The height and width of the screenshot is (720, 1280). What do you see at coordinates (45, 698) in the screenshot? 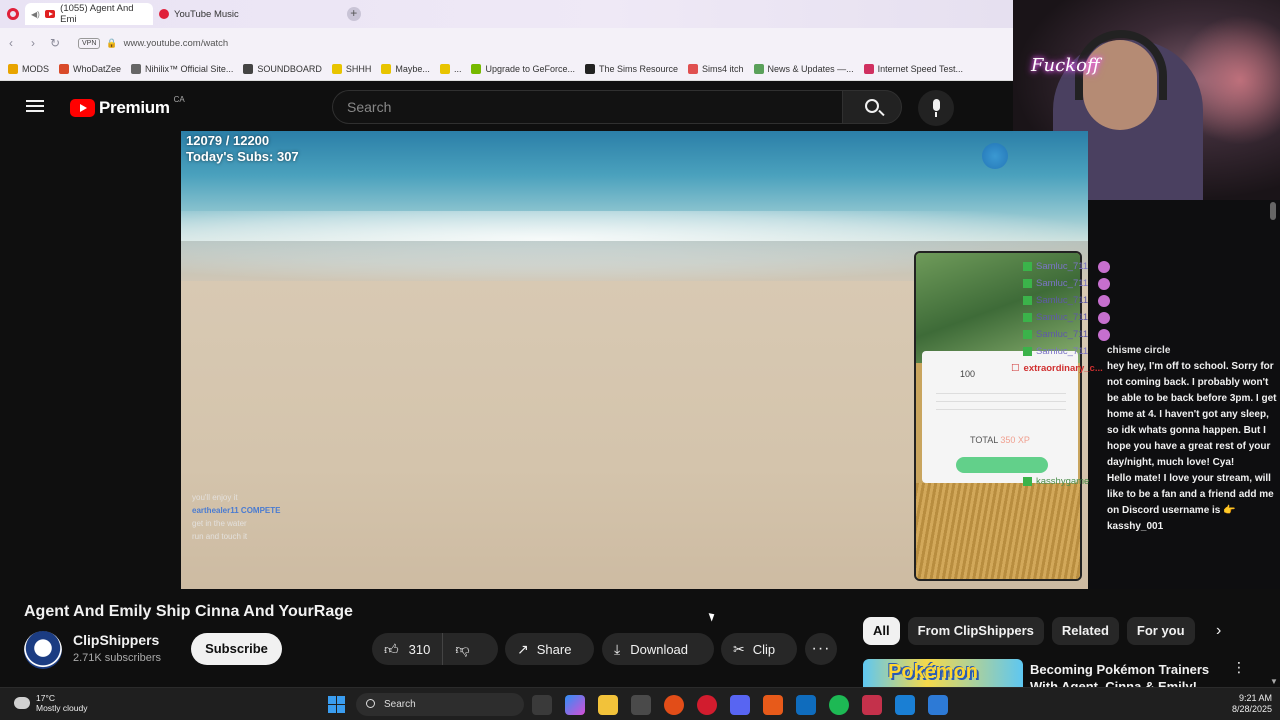
I see `temperature: 17°C` at bounding box center [45, 698].